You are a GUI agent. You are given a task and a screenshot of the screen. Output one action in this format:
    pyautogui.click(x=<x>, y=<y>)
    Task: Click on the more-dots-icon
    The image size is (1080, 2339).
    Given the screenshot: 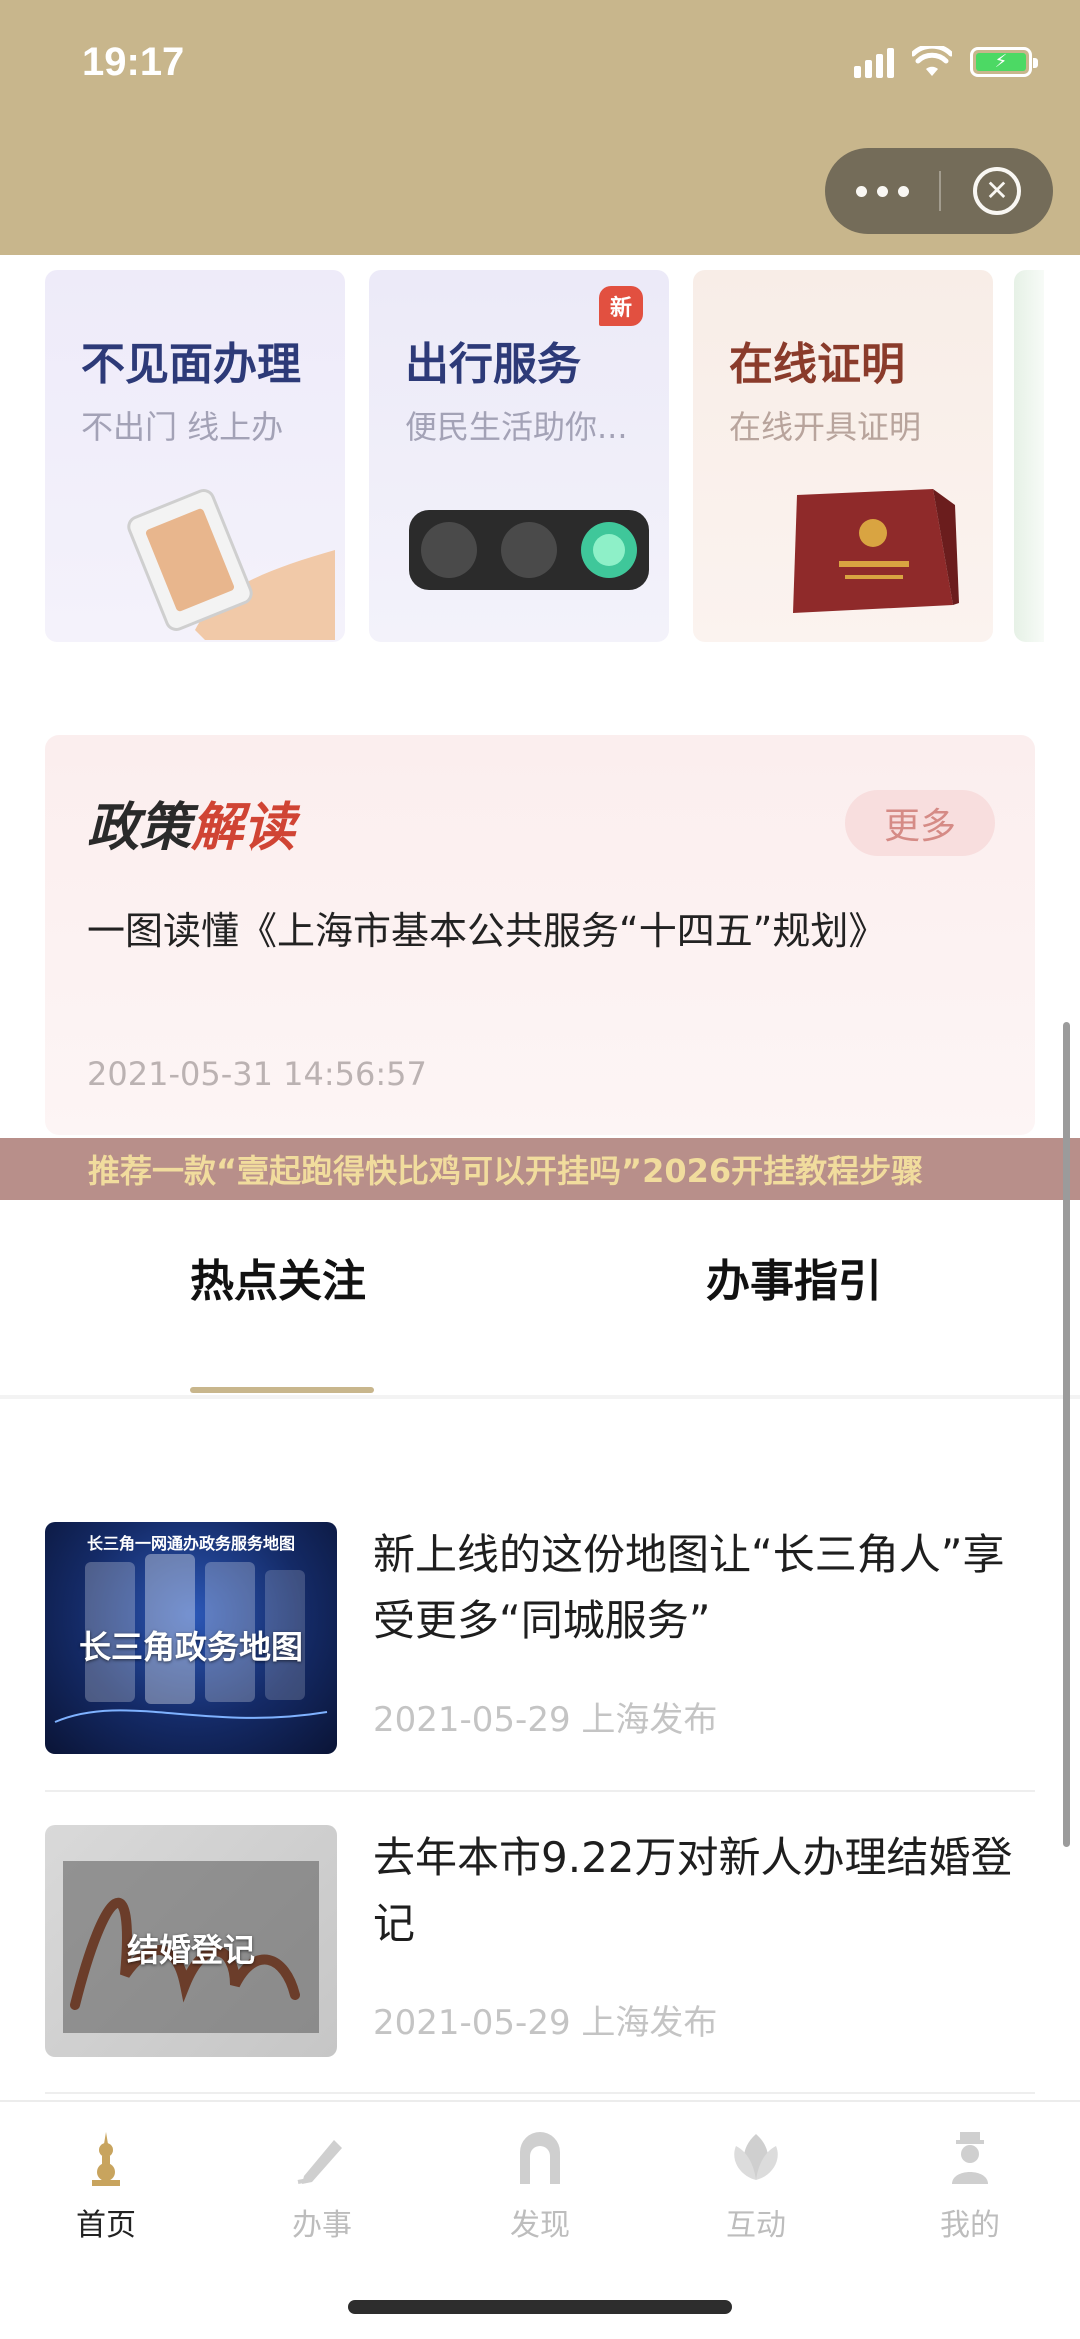 What is the action you would take?
    pyautogui.click(x=882, y=191)
    